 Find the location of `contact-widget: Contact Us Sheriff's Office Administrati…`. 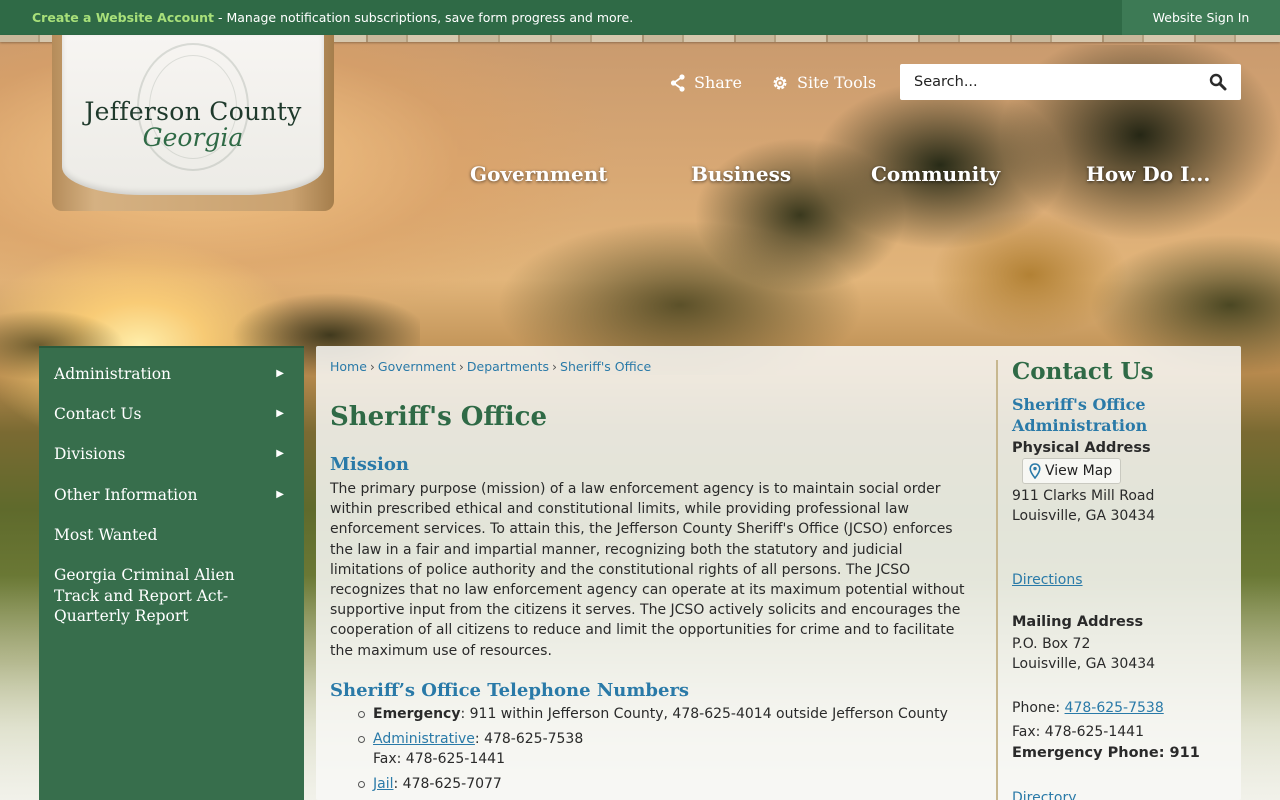

contact-widget: Contact Us Sheriff's Office Administrati… is located at coordinates (1122, 579).